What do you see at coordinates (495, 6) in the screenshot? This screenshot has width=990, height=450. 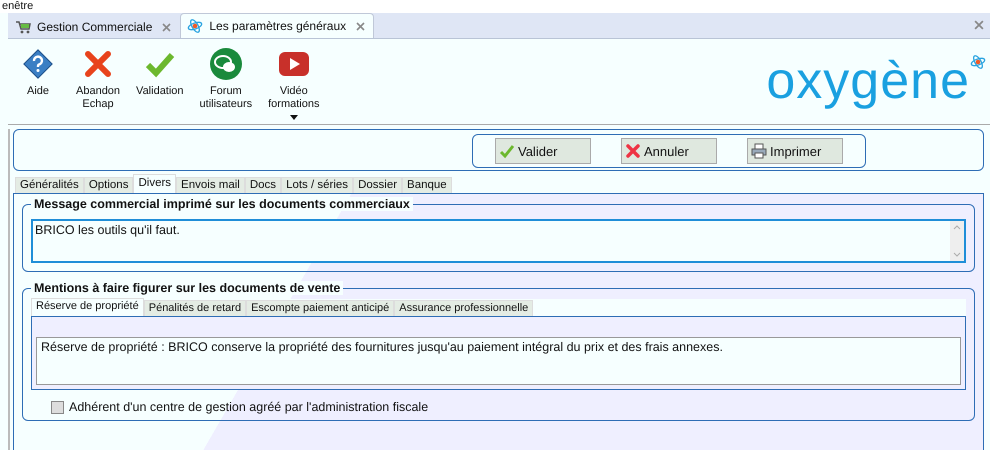 I see `menu-label: enêtre` at bounding box center [495, 6].